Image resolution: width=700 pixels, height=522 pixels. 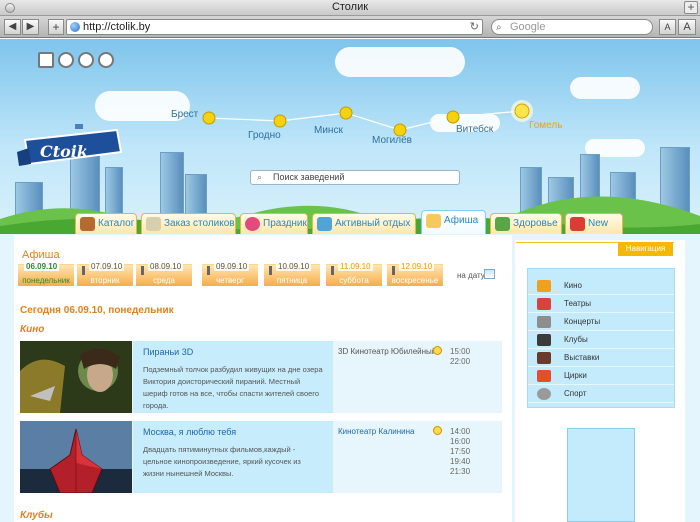 What do you see at coordinates (285, 223) in the screenshot?
I see `tab-label: Праздник` at bounding box center [285, 223].